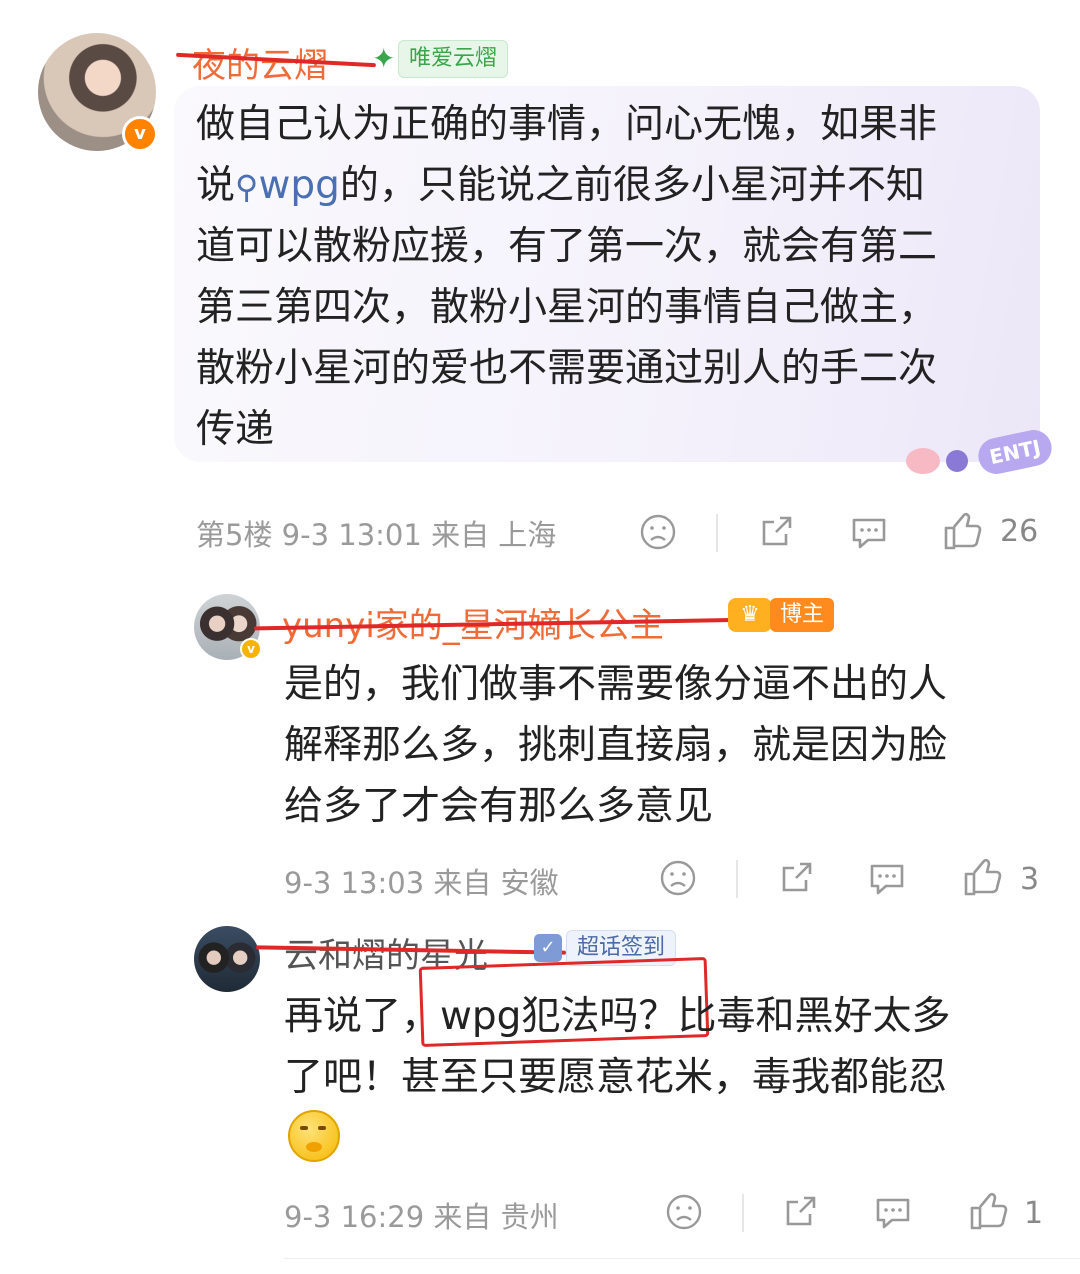  What do you see at coordinates (682, 1258) in the screenshot?
I see `bottom-divider` at bounding box center [682, 1258].